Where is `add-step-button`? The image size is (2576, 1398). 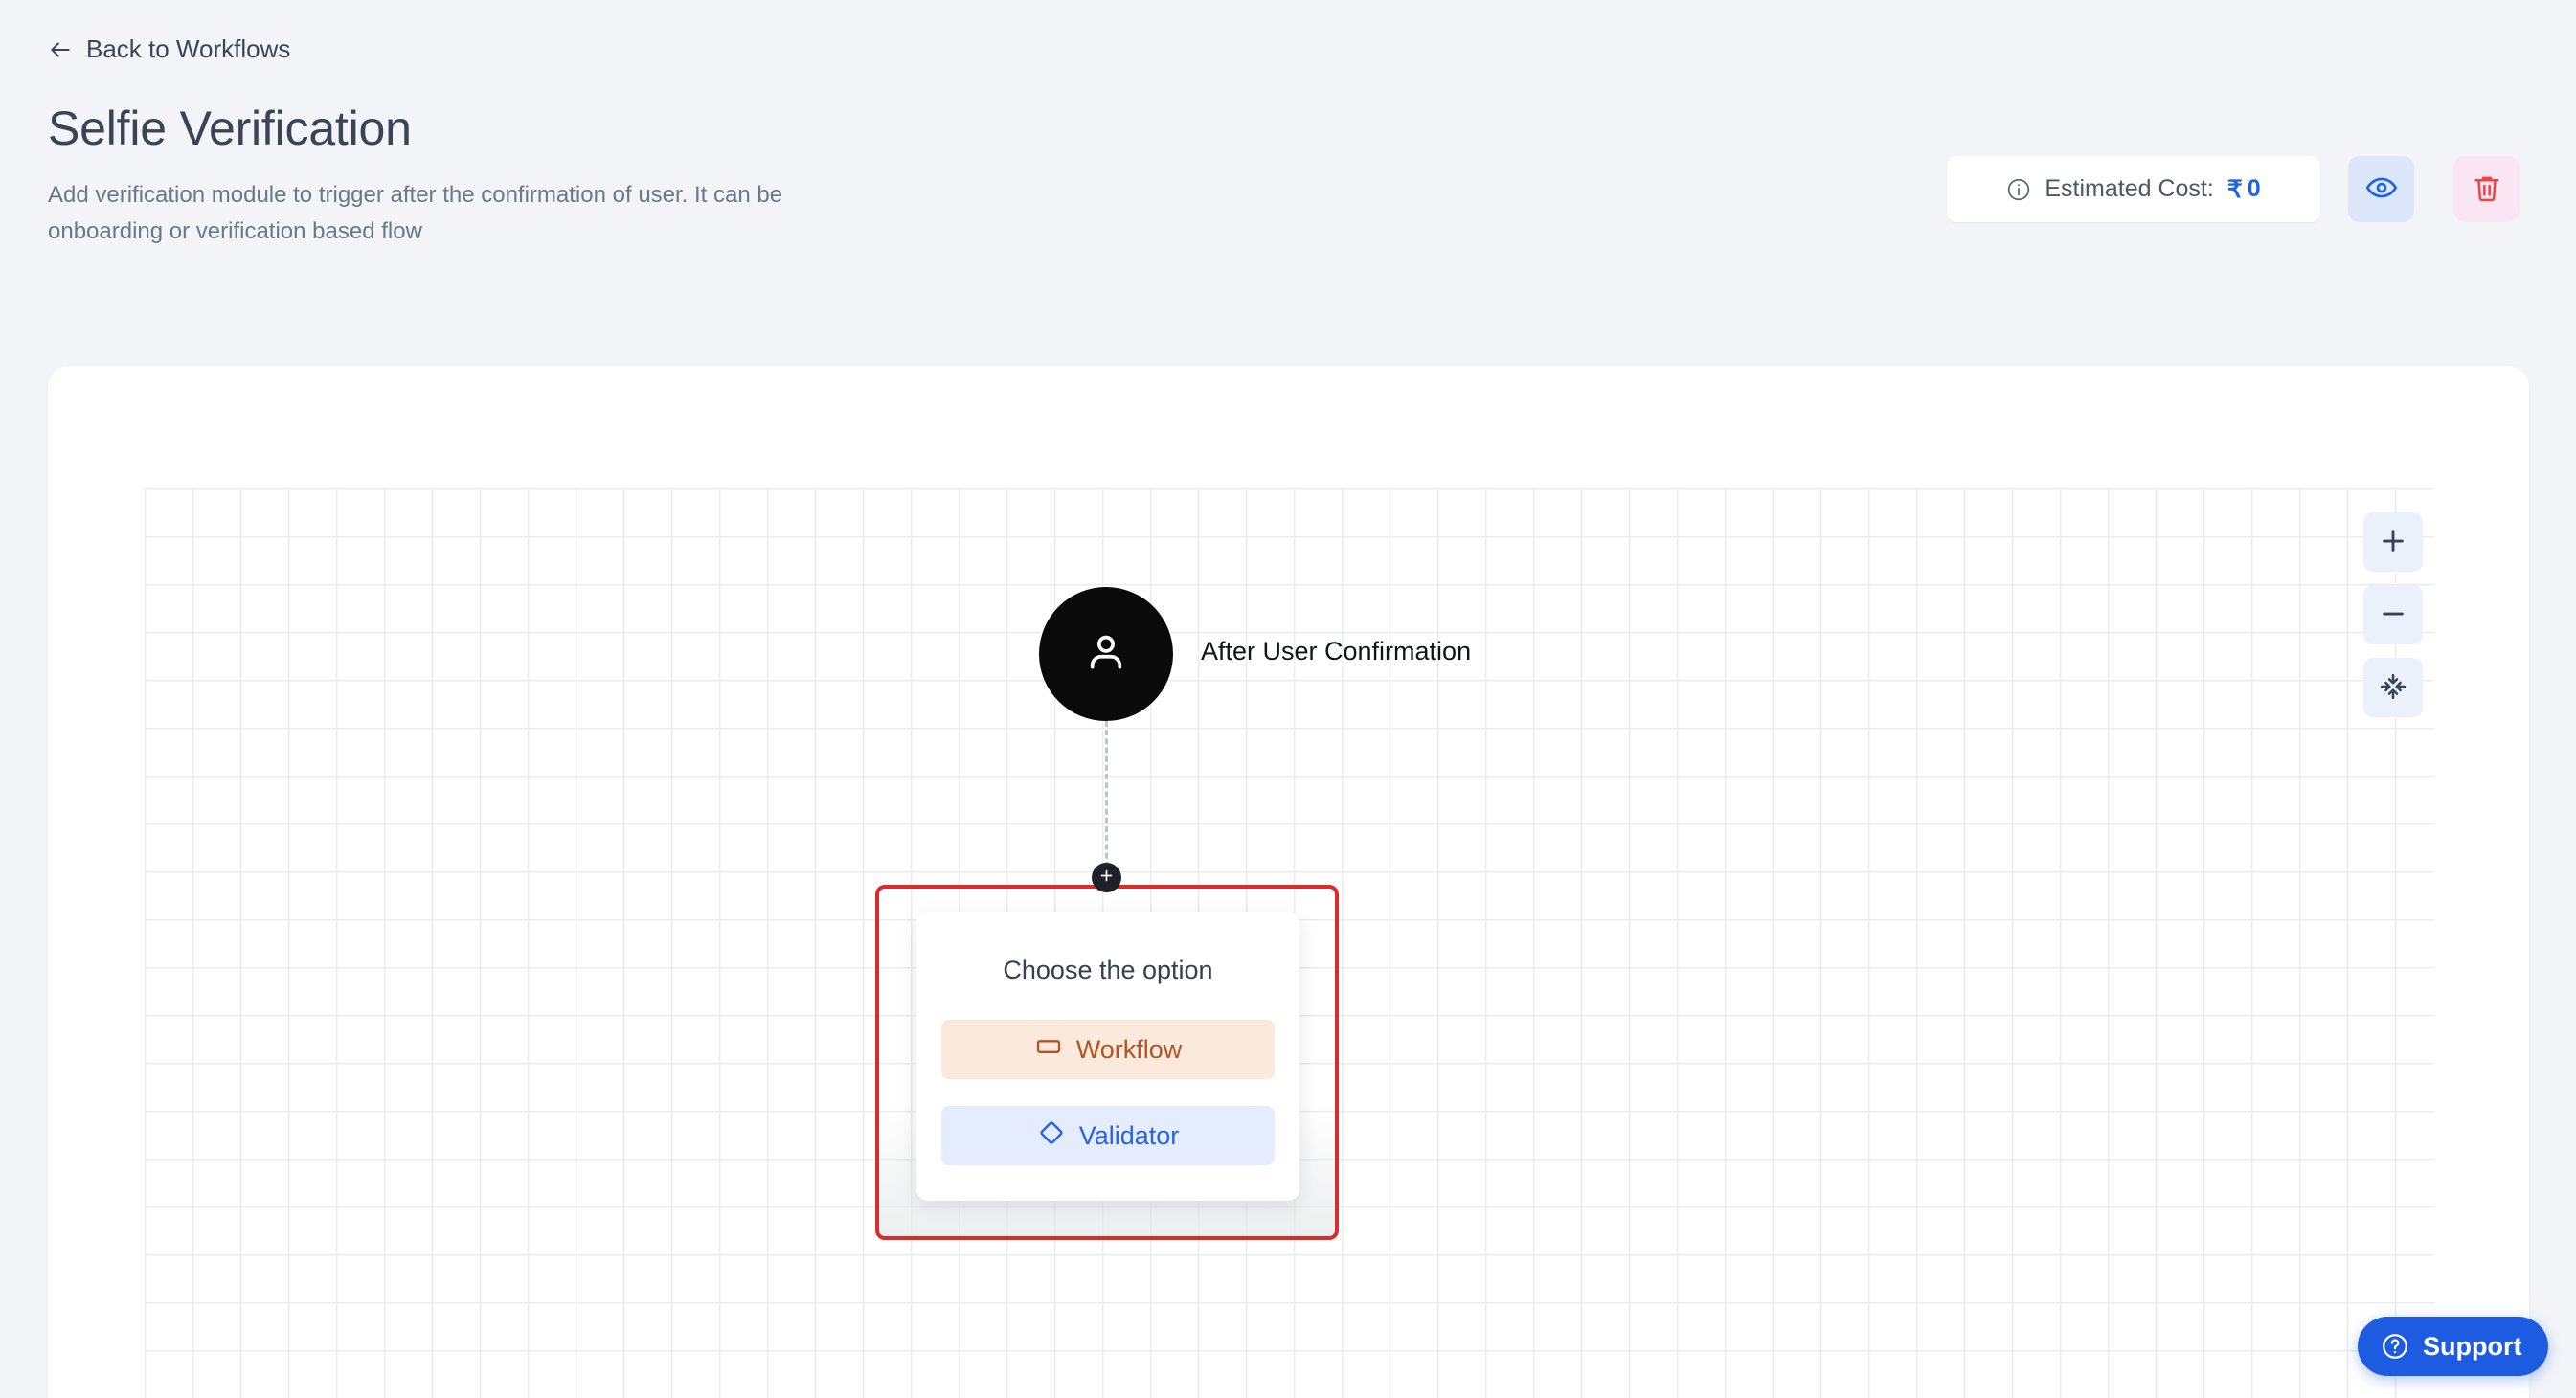 add-step-button is located at coordinates (1106, 877).